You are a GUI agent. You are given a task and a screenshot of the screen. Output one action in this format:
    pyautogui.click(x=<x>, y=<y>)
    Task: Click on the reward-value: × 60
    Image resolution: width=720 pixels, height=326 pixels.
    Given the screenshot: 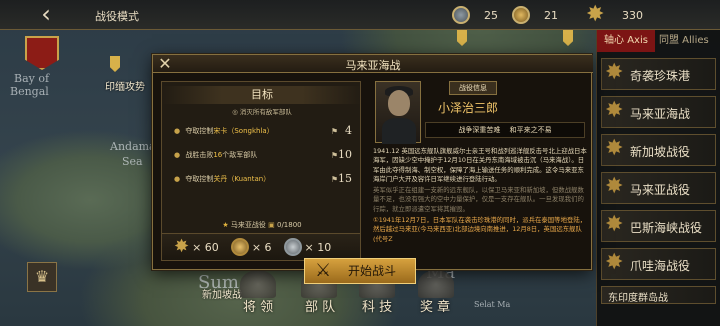 What is the action you would take?
    pyautogui.click(x=205, y=247)
    